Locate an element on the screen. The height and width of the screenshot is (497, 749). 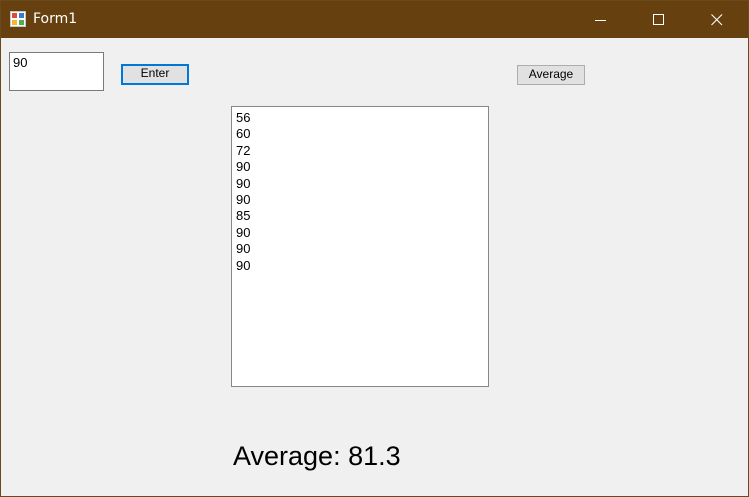
list-item: 72 is located at coordinates (360, 151).